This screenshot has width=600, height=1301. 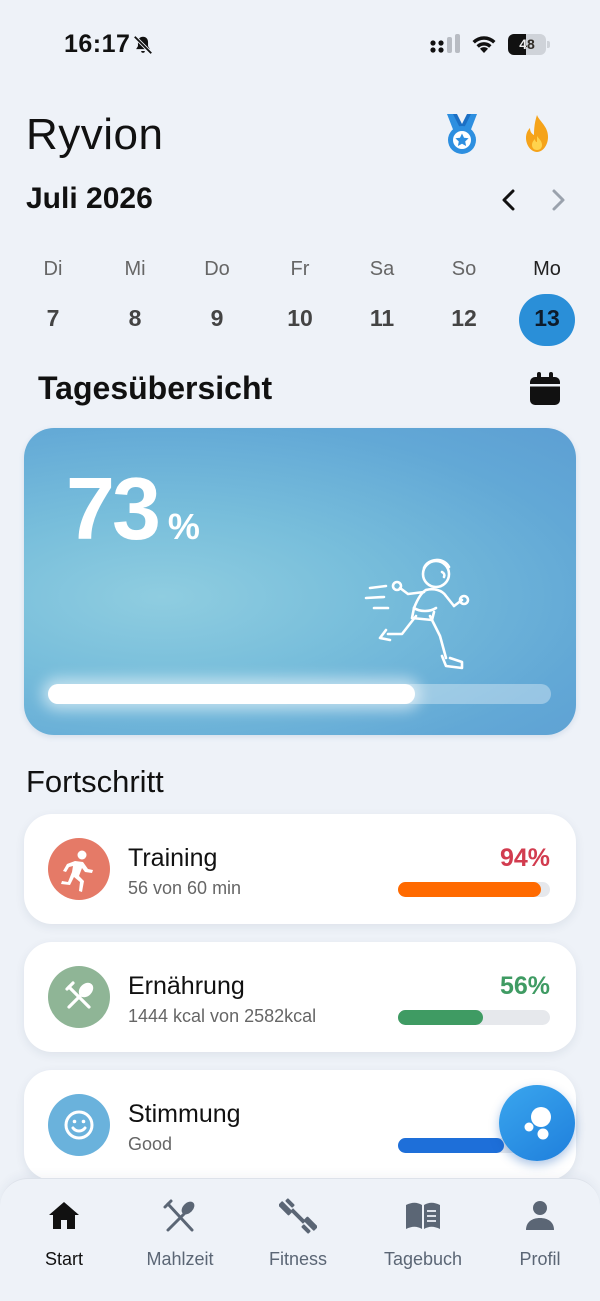 What do you see at coordinates (95, 781) in the screenshot?
I see `progress-section-title: Fortschritt` at bounding box center [95, 781].